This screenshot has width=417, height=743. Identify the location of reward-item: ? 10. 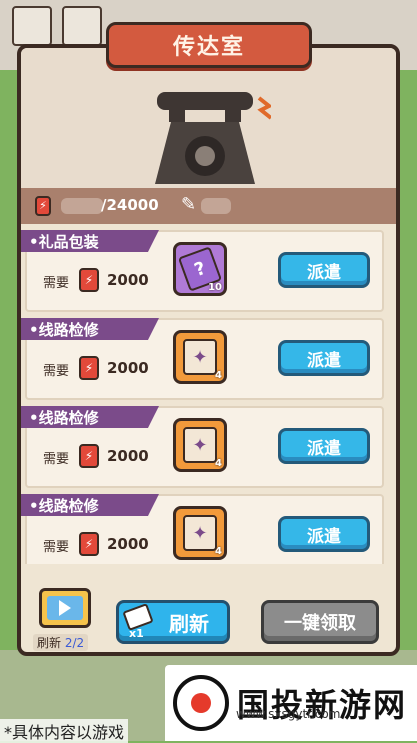
(200, 269).